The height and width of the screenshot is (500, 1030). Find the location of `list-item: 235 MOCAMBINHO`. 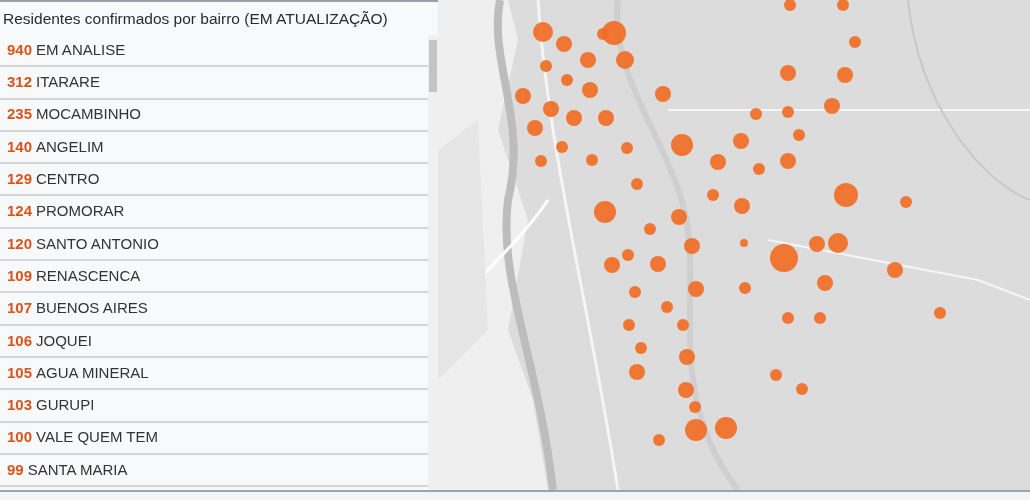

list-item: 235 MOCAMBINHO is located at coordinates (214, 115).